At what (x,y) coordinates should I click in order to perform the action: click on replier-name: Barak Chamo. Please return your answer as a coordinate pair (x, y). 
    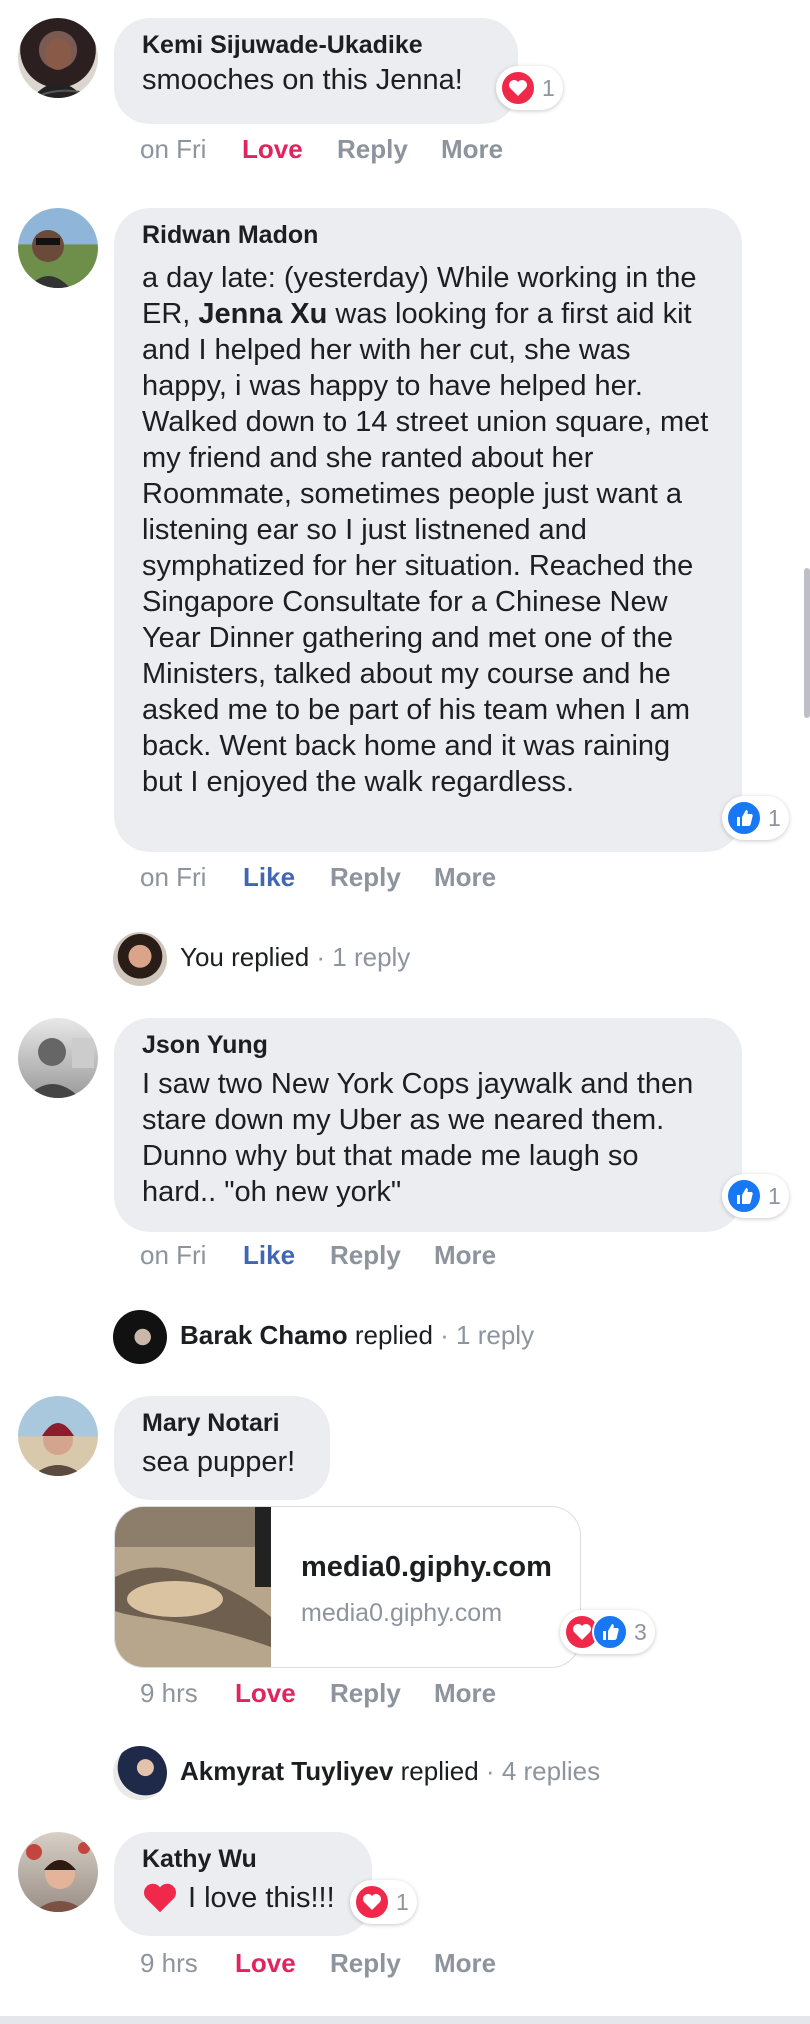
    Looking at the image, I should click on (264, 1335).